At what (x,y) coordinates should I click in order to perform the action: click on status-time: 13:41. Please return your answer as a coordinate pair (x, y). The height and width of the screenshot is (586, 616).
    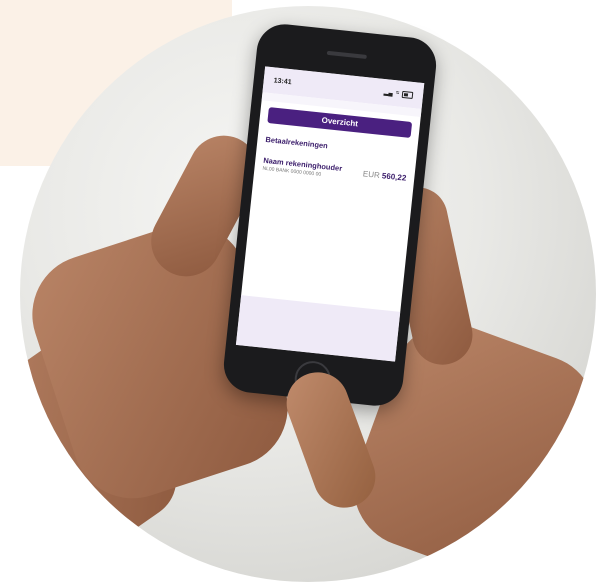
    Looking at the image, I should click on (282, 81).